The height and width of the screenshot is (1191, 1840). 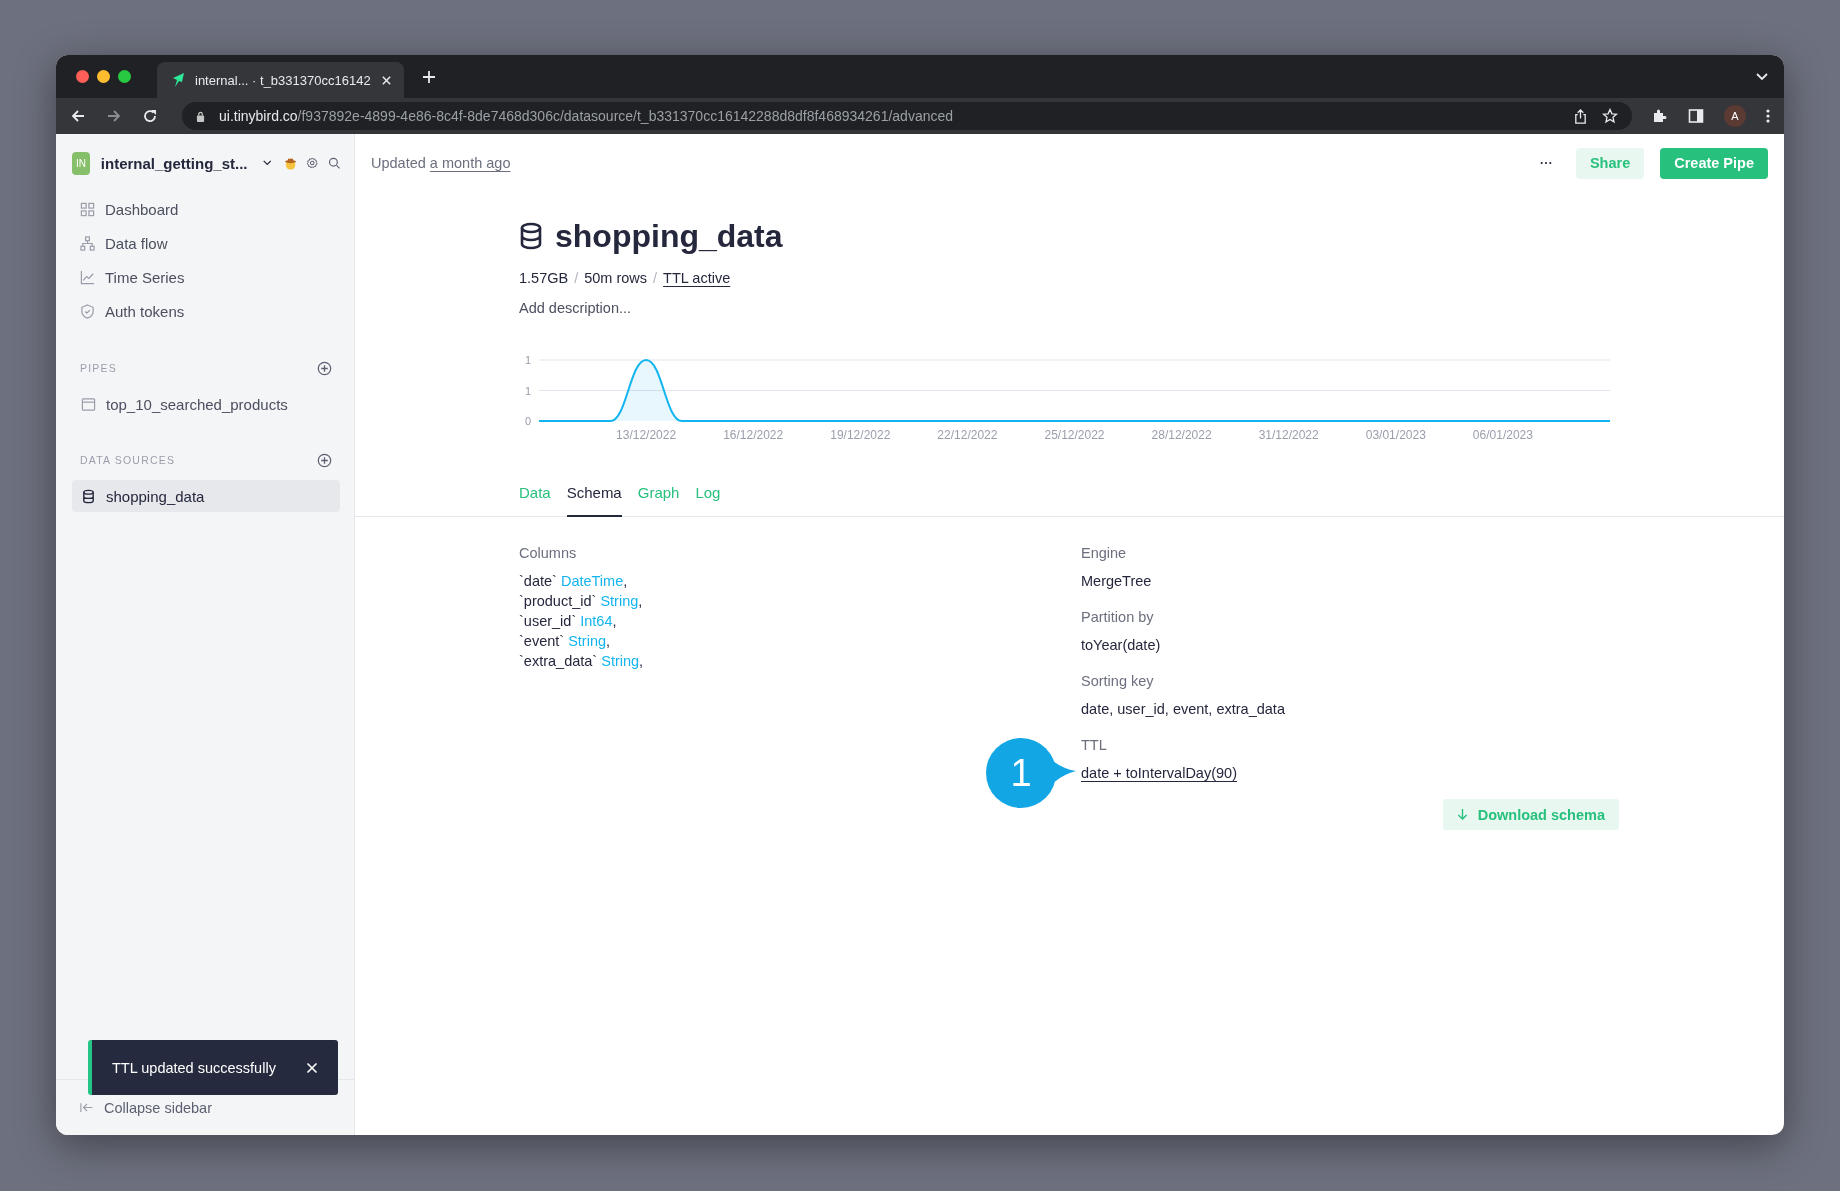 I want to click on updated-text: Updated a month ago, so click(x=441, y=163).